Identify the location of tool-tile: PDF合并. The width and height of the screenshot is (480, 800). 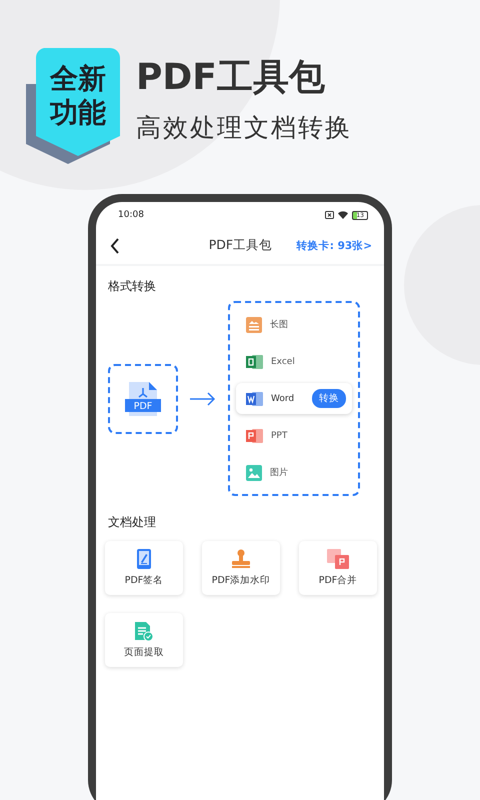
(338, 568).